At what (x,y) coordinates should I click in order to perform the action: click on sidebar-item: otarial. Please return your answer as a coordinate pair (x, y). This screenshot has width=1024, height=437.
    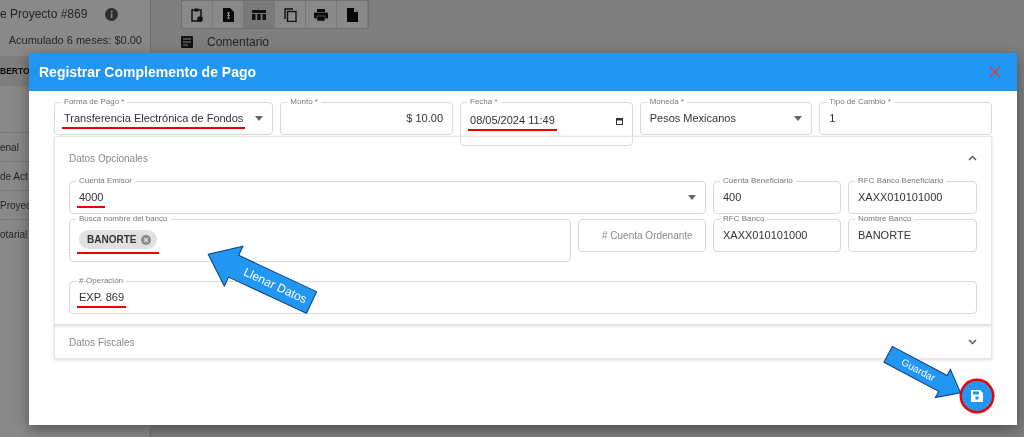
    Looking at the image, I should click on (14, 234).